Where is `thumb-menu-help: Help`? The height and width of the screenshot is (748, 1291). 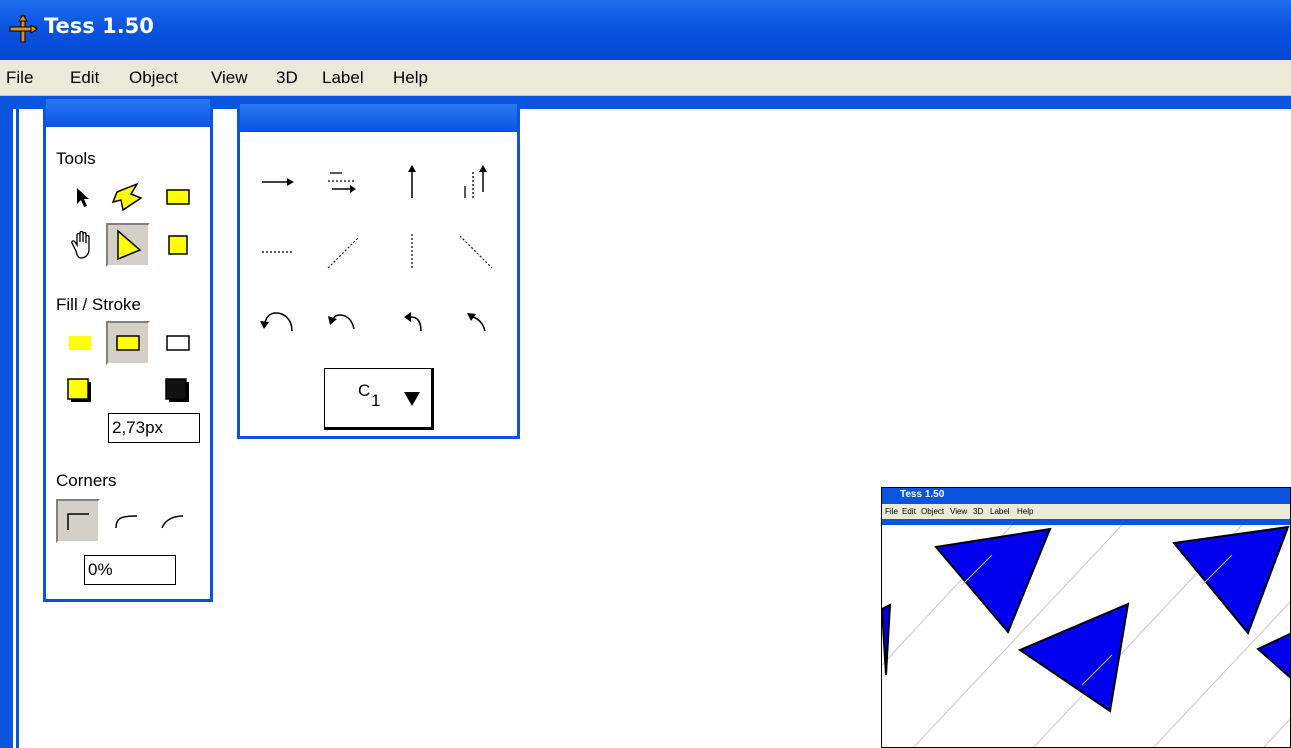 thumb-menu-help: Help is located at coordinates (1025, 511).